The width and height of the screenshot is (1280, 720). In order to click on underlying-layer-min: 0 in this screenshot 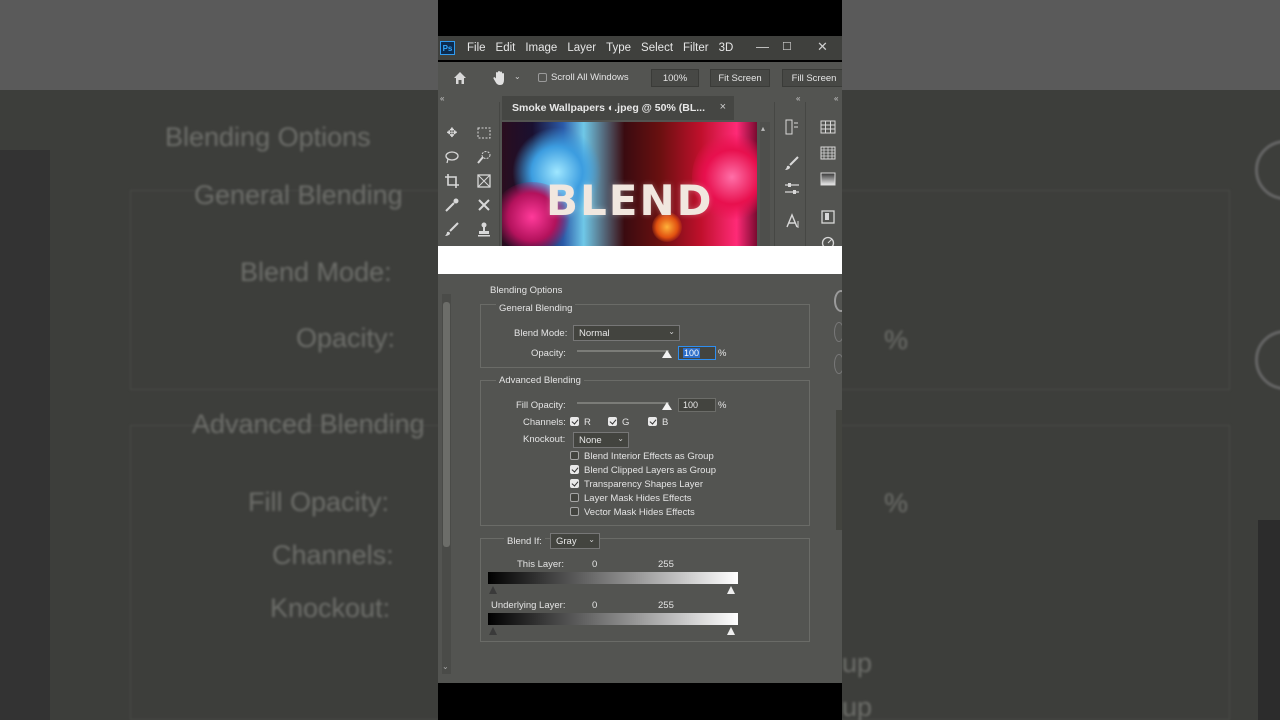, I will do `click(595, 605)`.